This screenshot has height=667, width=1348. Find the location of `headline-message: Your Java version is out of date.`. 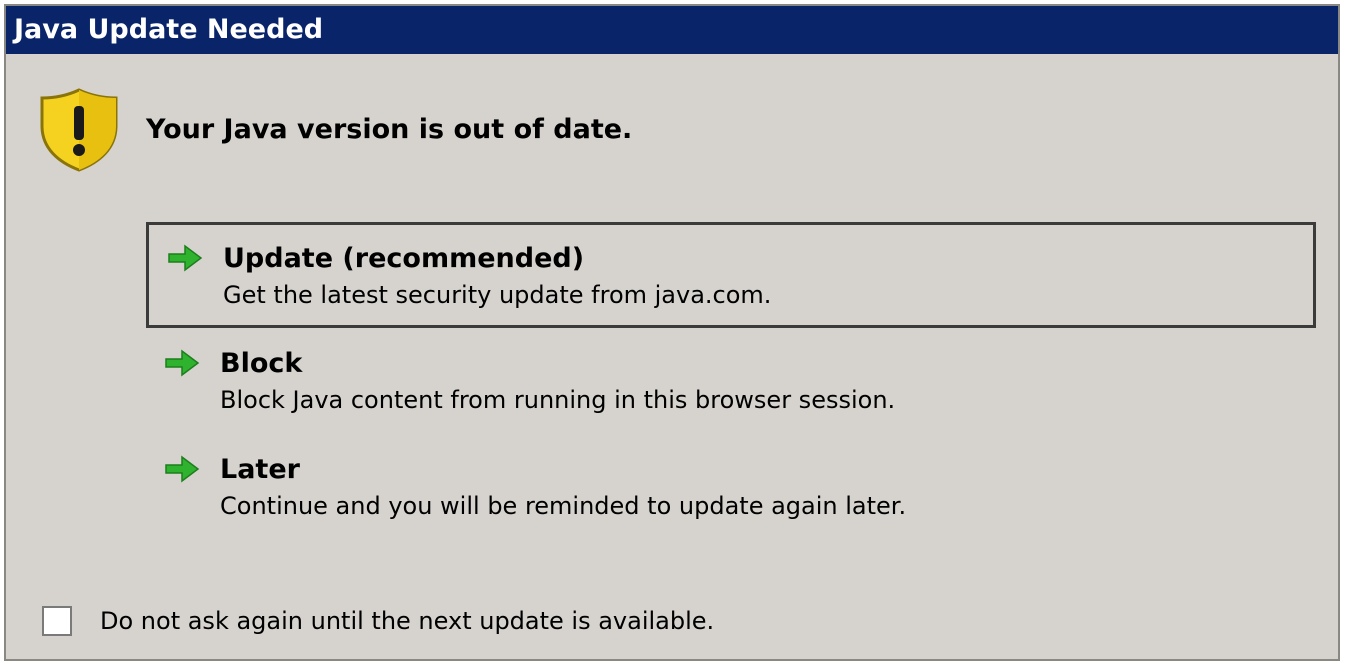

headline-message: Your Java version is out of date. is located at coordinates (389, 129).